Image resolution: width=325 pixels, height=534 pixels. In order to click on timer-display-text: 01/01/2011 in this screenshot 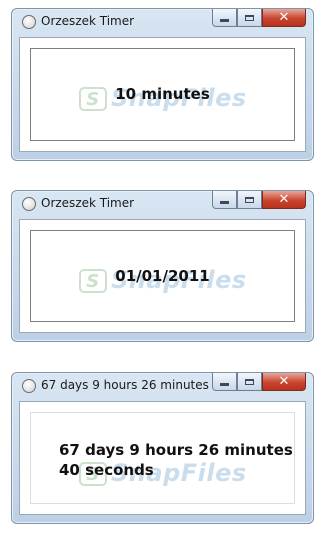, I will do `click(162, 276)`.